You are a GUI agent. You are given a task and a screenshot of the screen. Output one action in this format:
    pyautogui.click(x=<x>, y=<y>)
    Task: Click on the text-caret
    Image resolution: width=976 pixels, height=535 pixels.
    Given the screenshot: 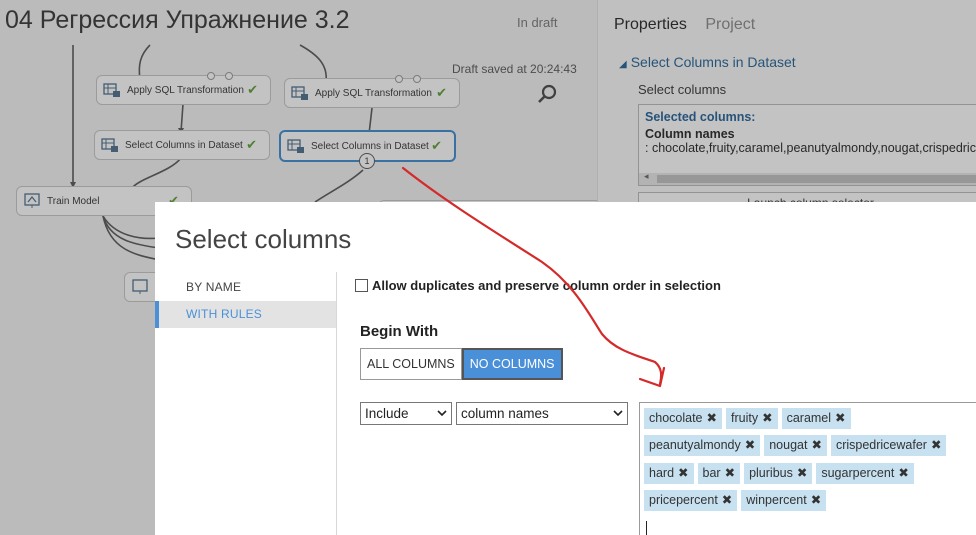 What is the action you would take?
    pyautogui.click(x=646, y=528)
    